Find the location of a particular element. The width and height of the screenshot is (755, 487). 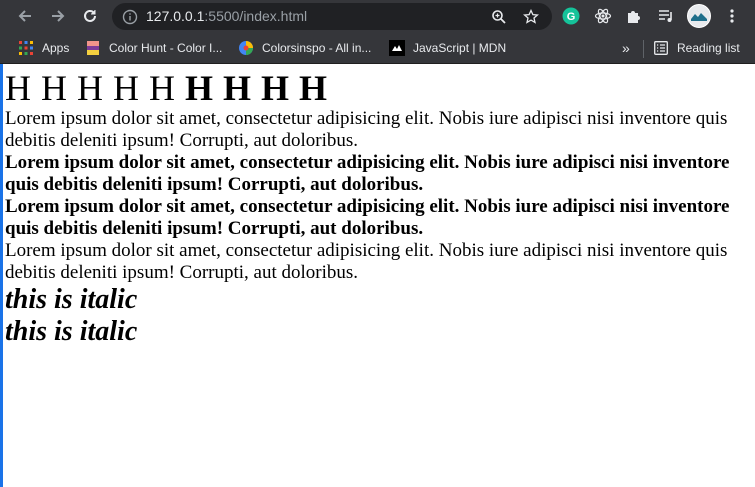

grammarly-icon: G is located at coordinates (571, 16).